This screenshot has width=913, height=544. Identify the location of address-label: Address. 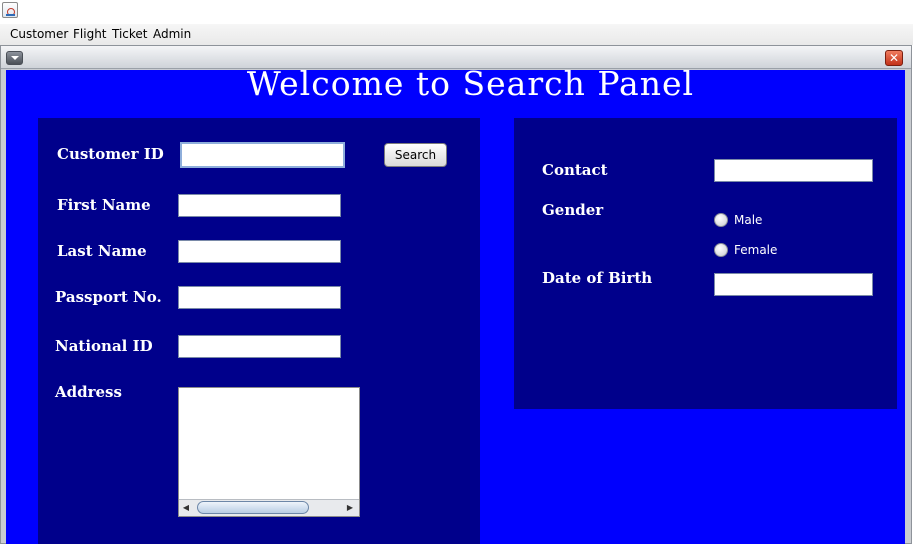
(88, 392).